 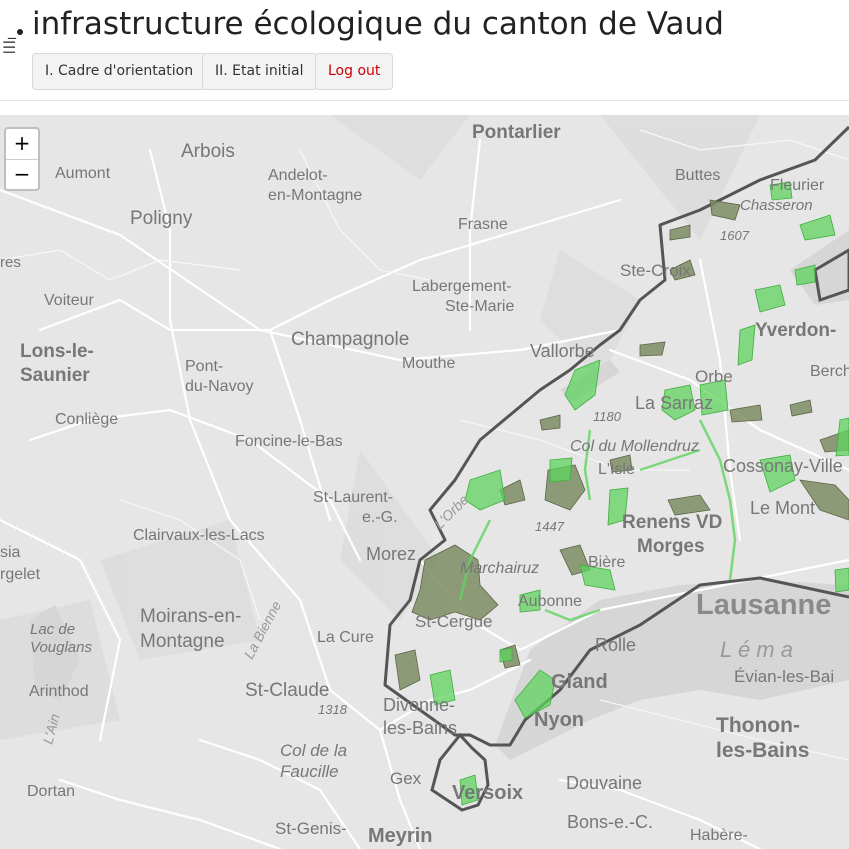 What do you see at coordinates (579, 682) in the screenshot?
I see `label-gland: Gland` at bounding box center [579, 682].